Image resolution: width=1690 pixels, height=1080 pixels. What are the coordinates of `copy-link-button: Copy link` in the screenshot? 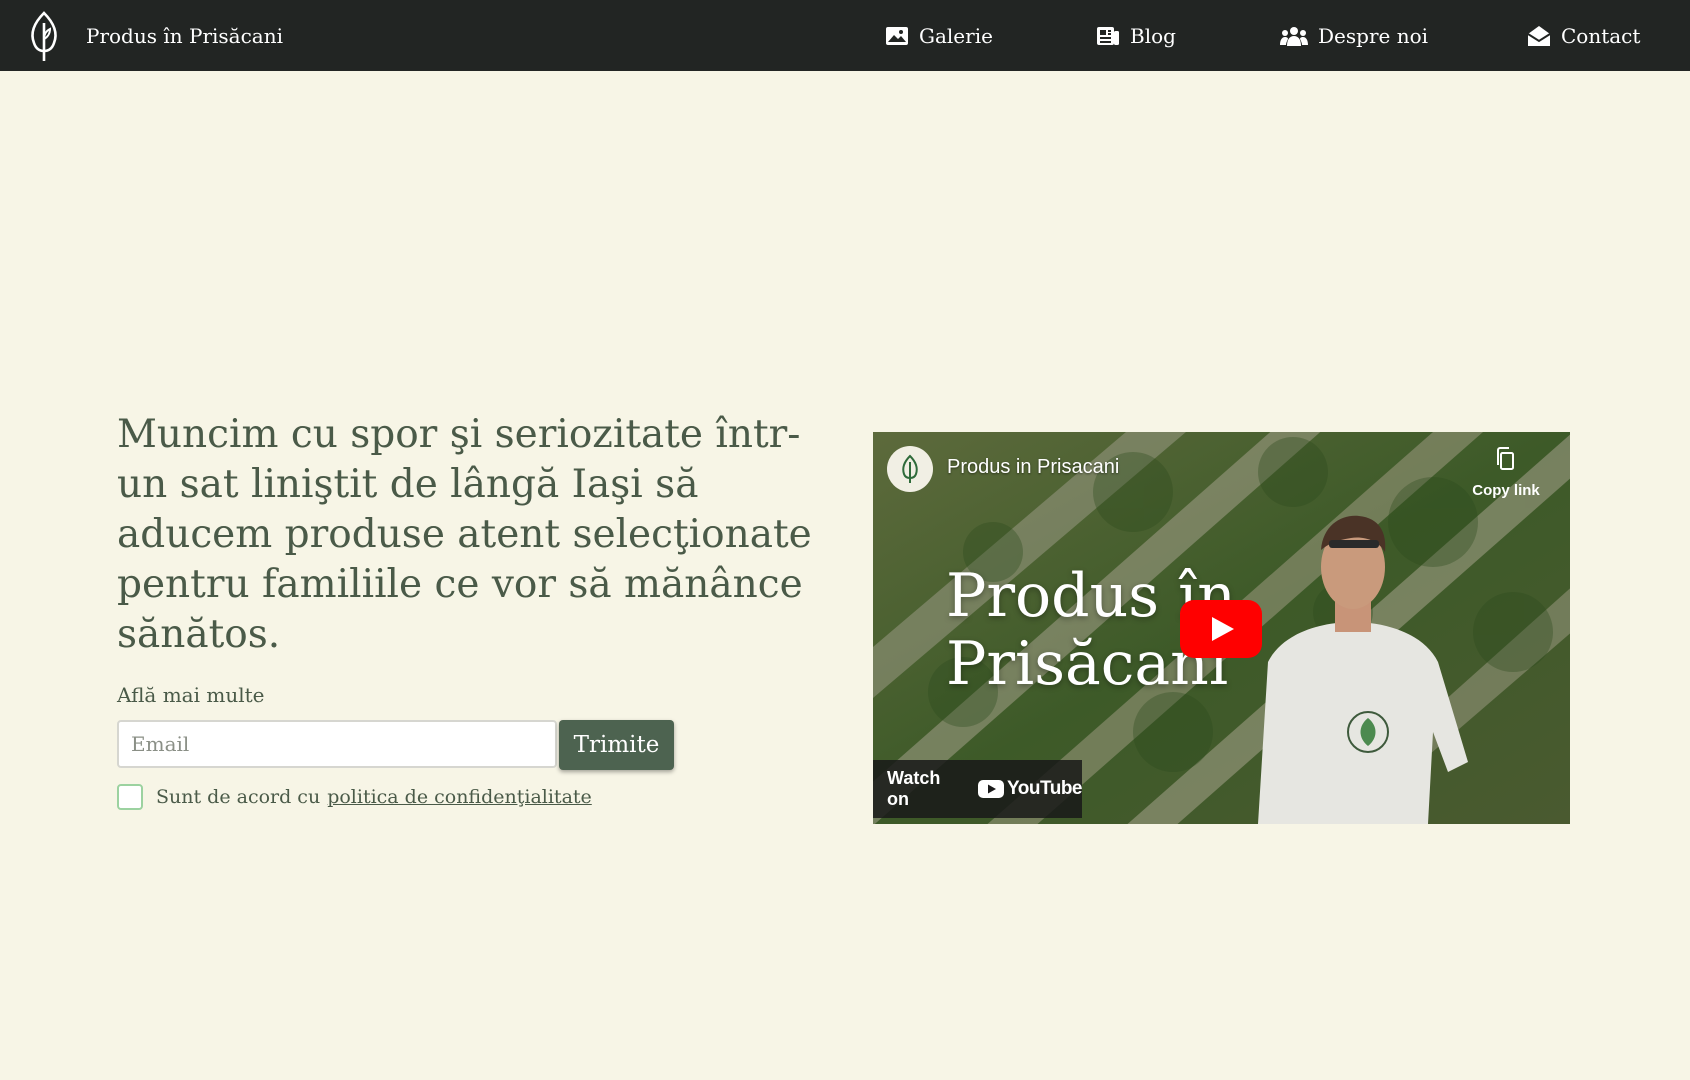 It's located at (1506, 472).